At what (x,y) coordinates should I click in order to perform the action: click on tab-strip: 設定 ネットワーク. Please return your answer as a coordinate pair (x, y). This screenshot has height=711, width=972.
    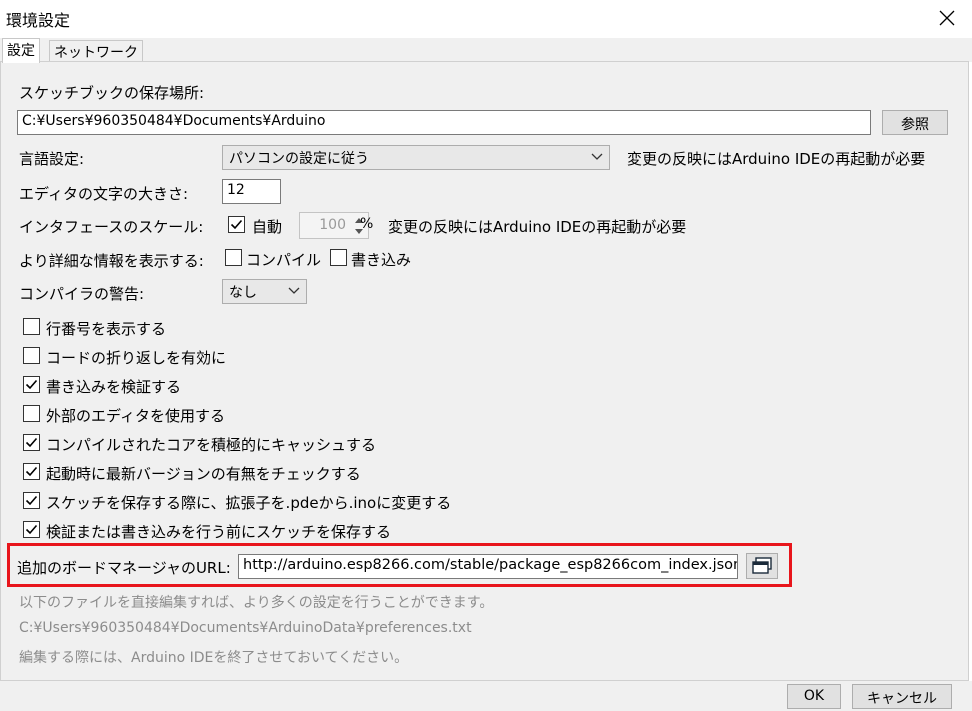
    Looking at the image, I should click on (486, 50).